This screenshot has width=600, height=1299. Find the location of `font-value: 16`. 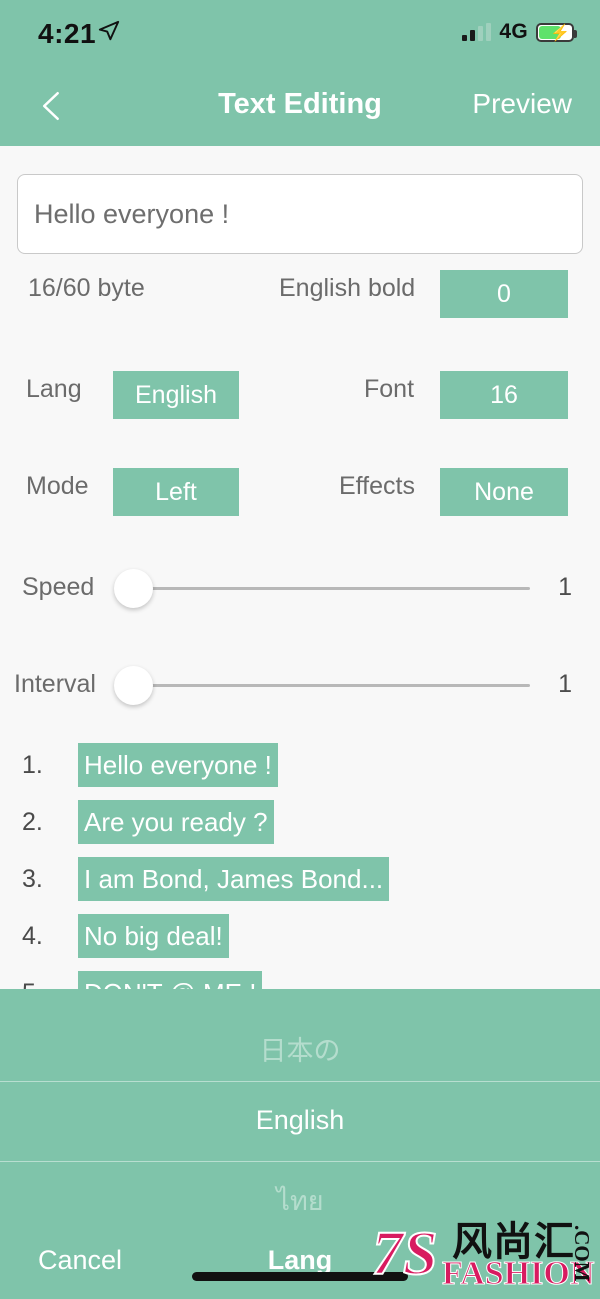

font-value: 16 is located at coordinates (504, 395).